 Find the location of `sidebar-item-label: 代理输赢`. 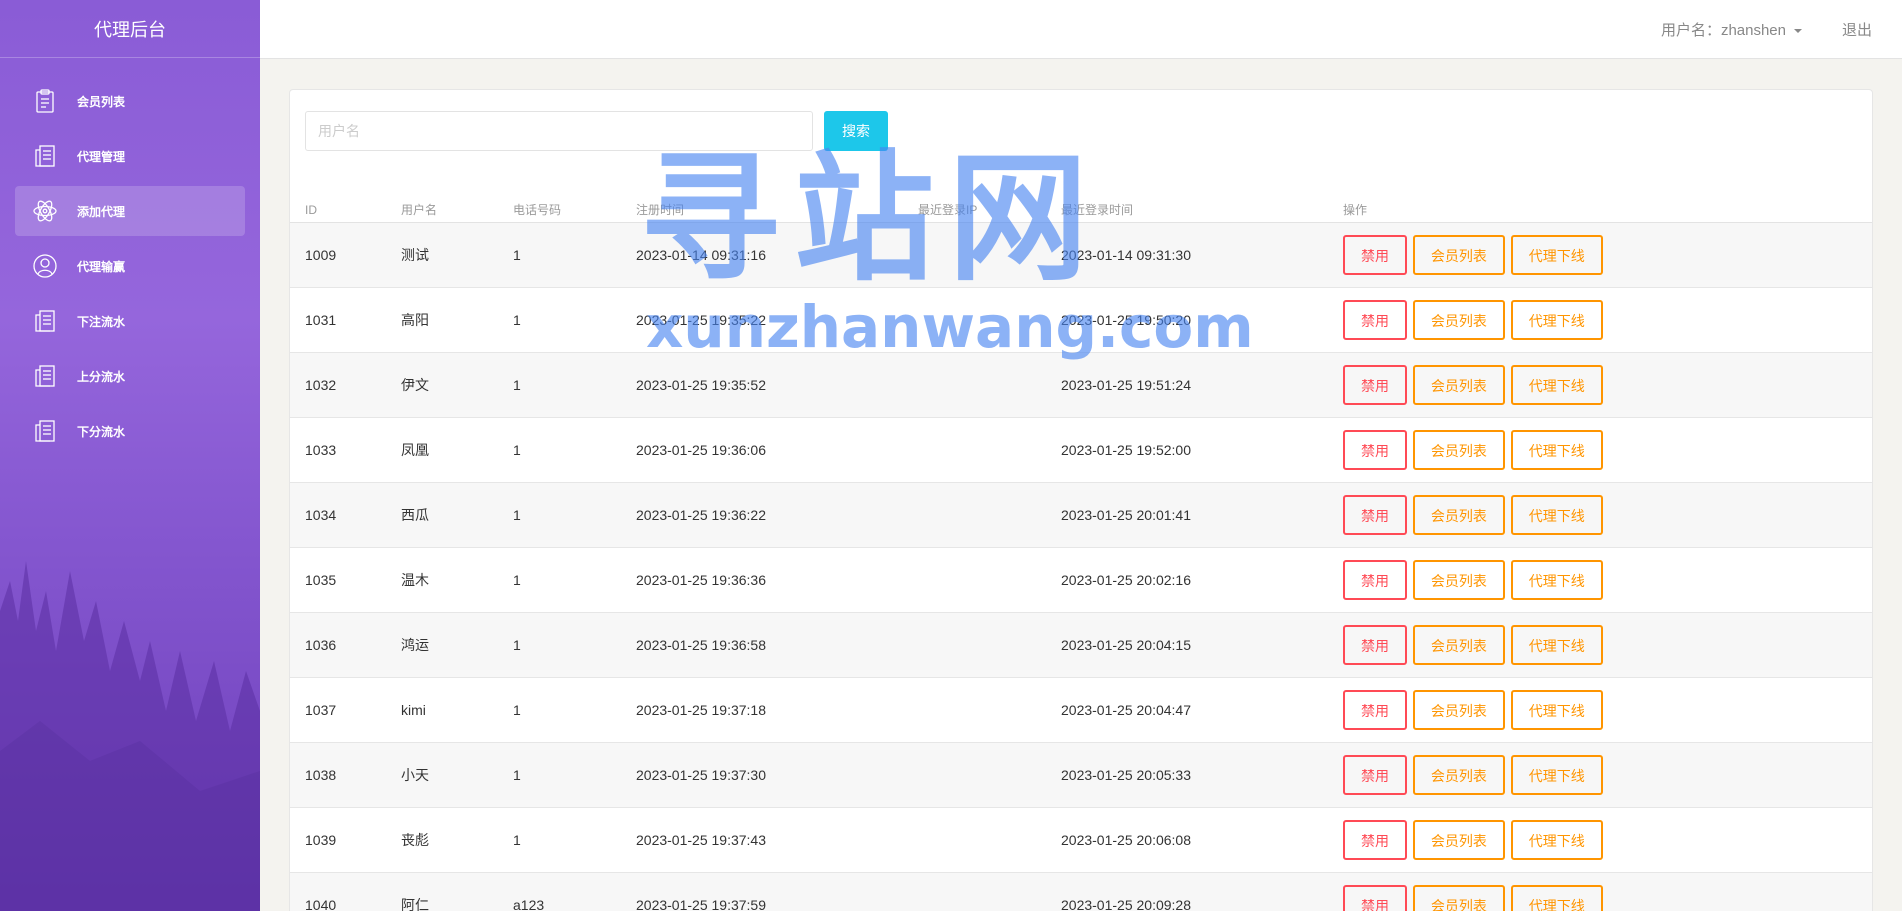

sidebar-item-label: 代理输赢 is located at coordinates (101, 266).